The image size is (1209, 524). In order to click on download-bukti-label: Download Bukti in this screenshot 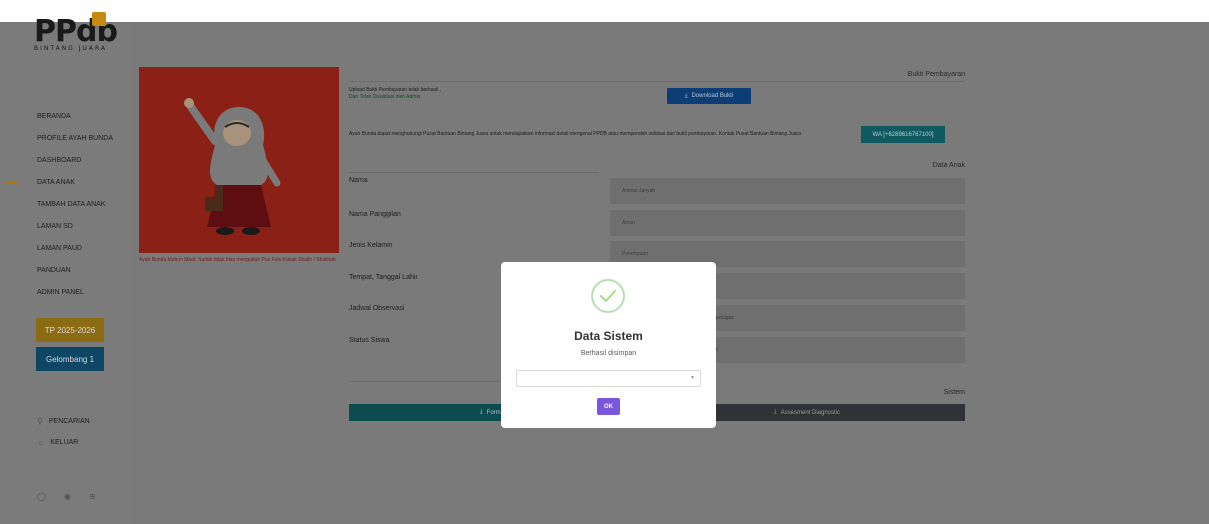, I will do `click(712, 96)`.